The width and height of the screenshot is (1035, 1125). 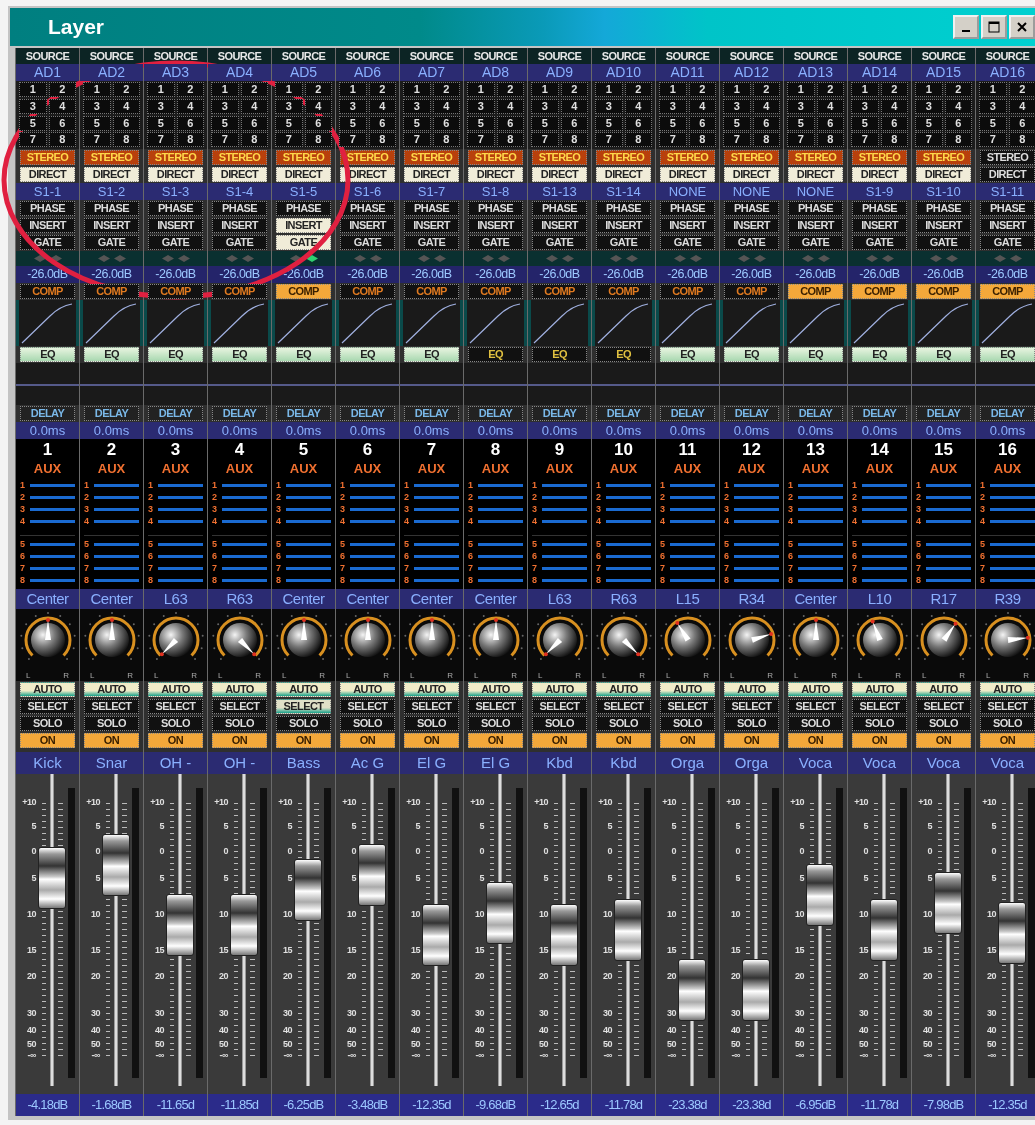 I want to click on bus-assign-button: 7, so click(x=609, y=140).